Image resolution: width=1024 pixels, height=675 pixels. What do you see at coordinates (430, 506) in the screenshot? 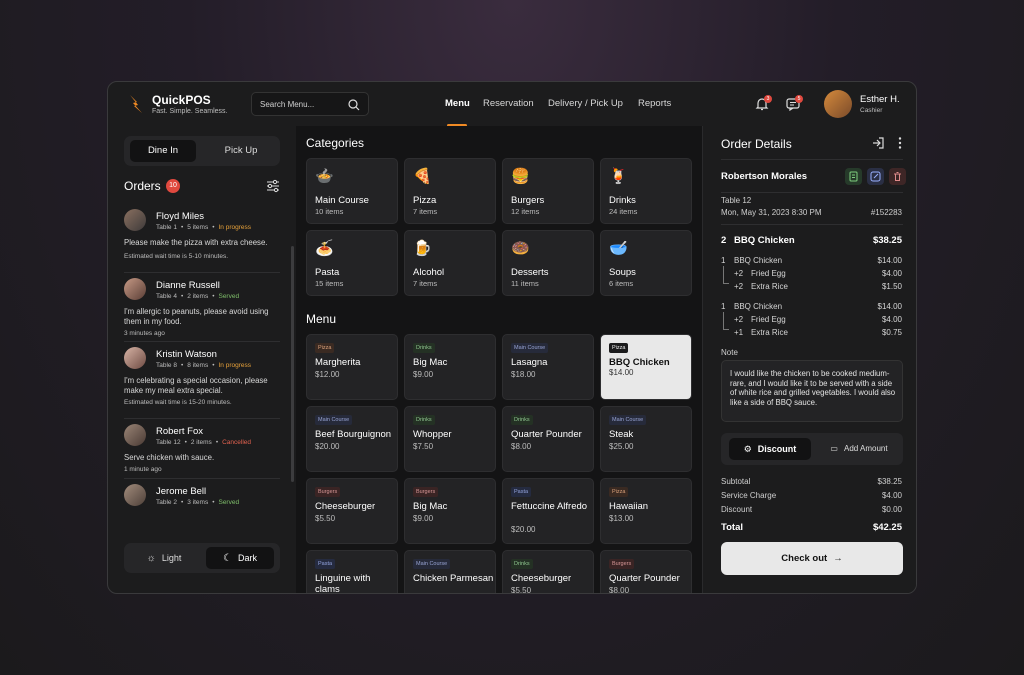
I see `item-name: Big Mac` at bounding box center [430, 506].